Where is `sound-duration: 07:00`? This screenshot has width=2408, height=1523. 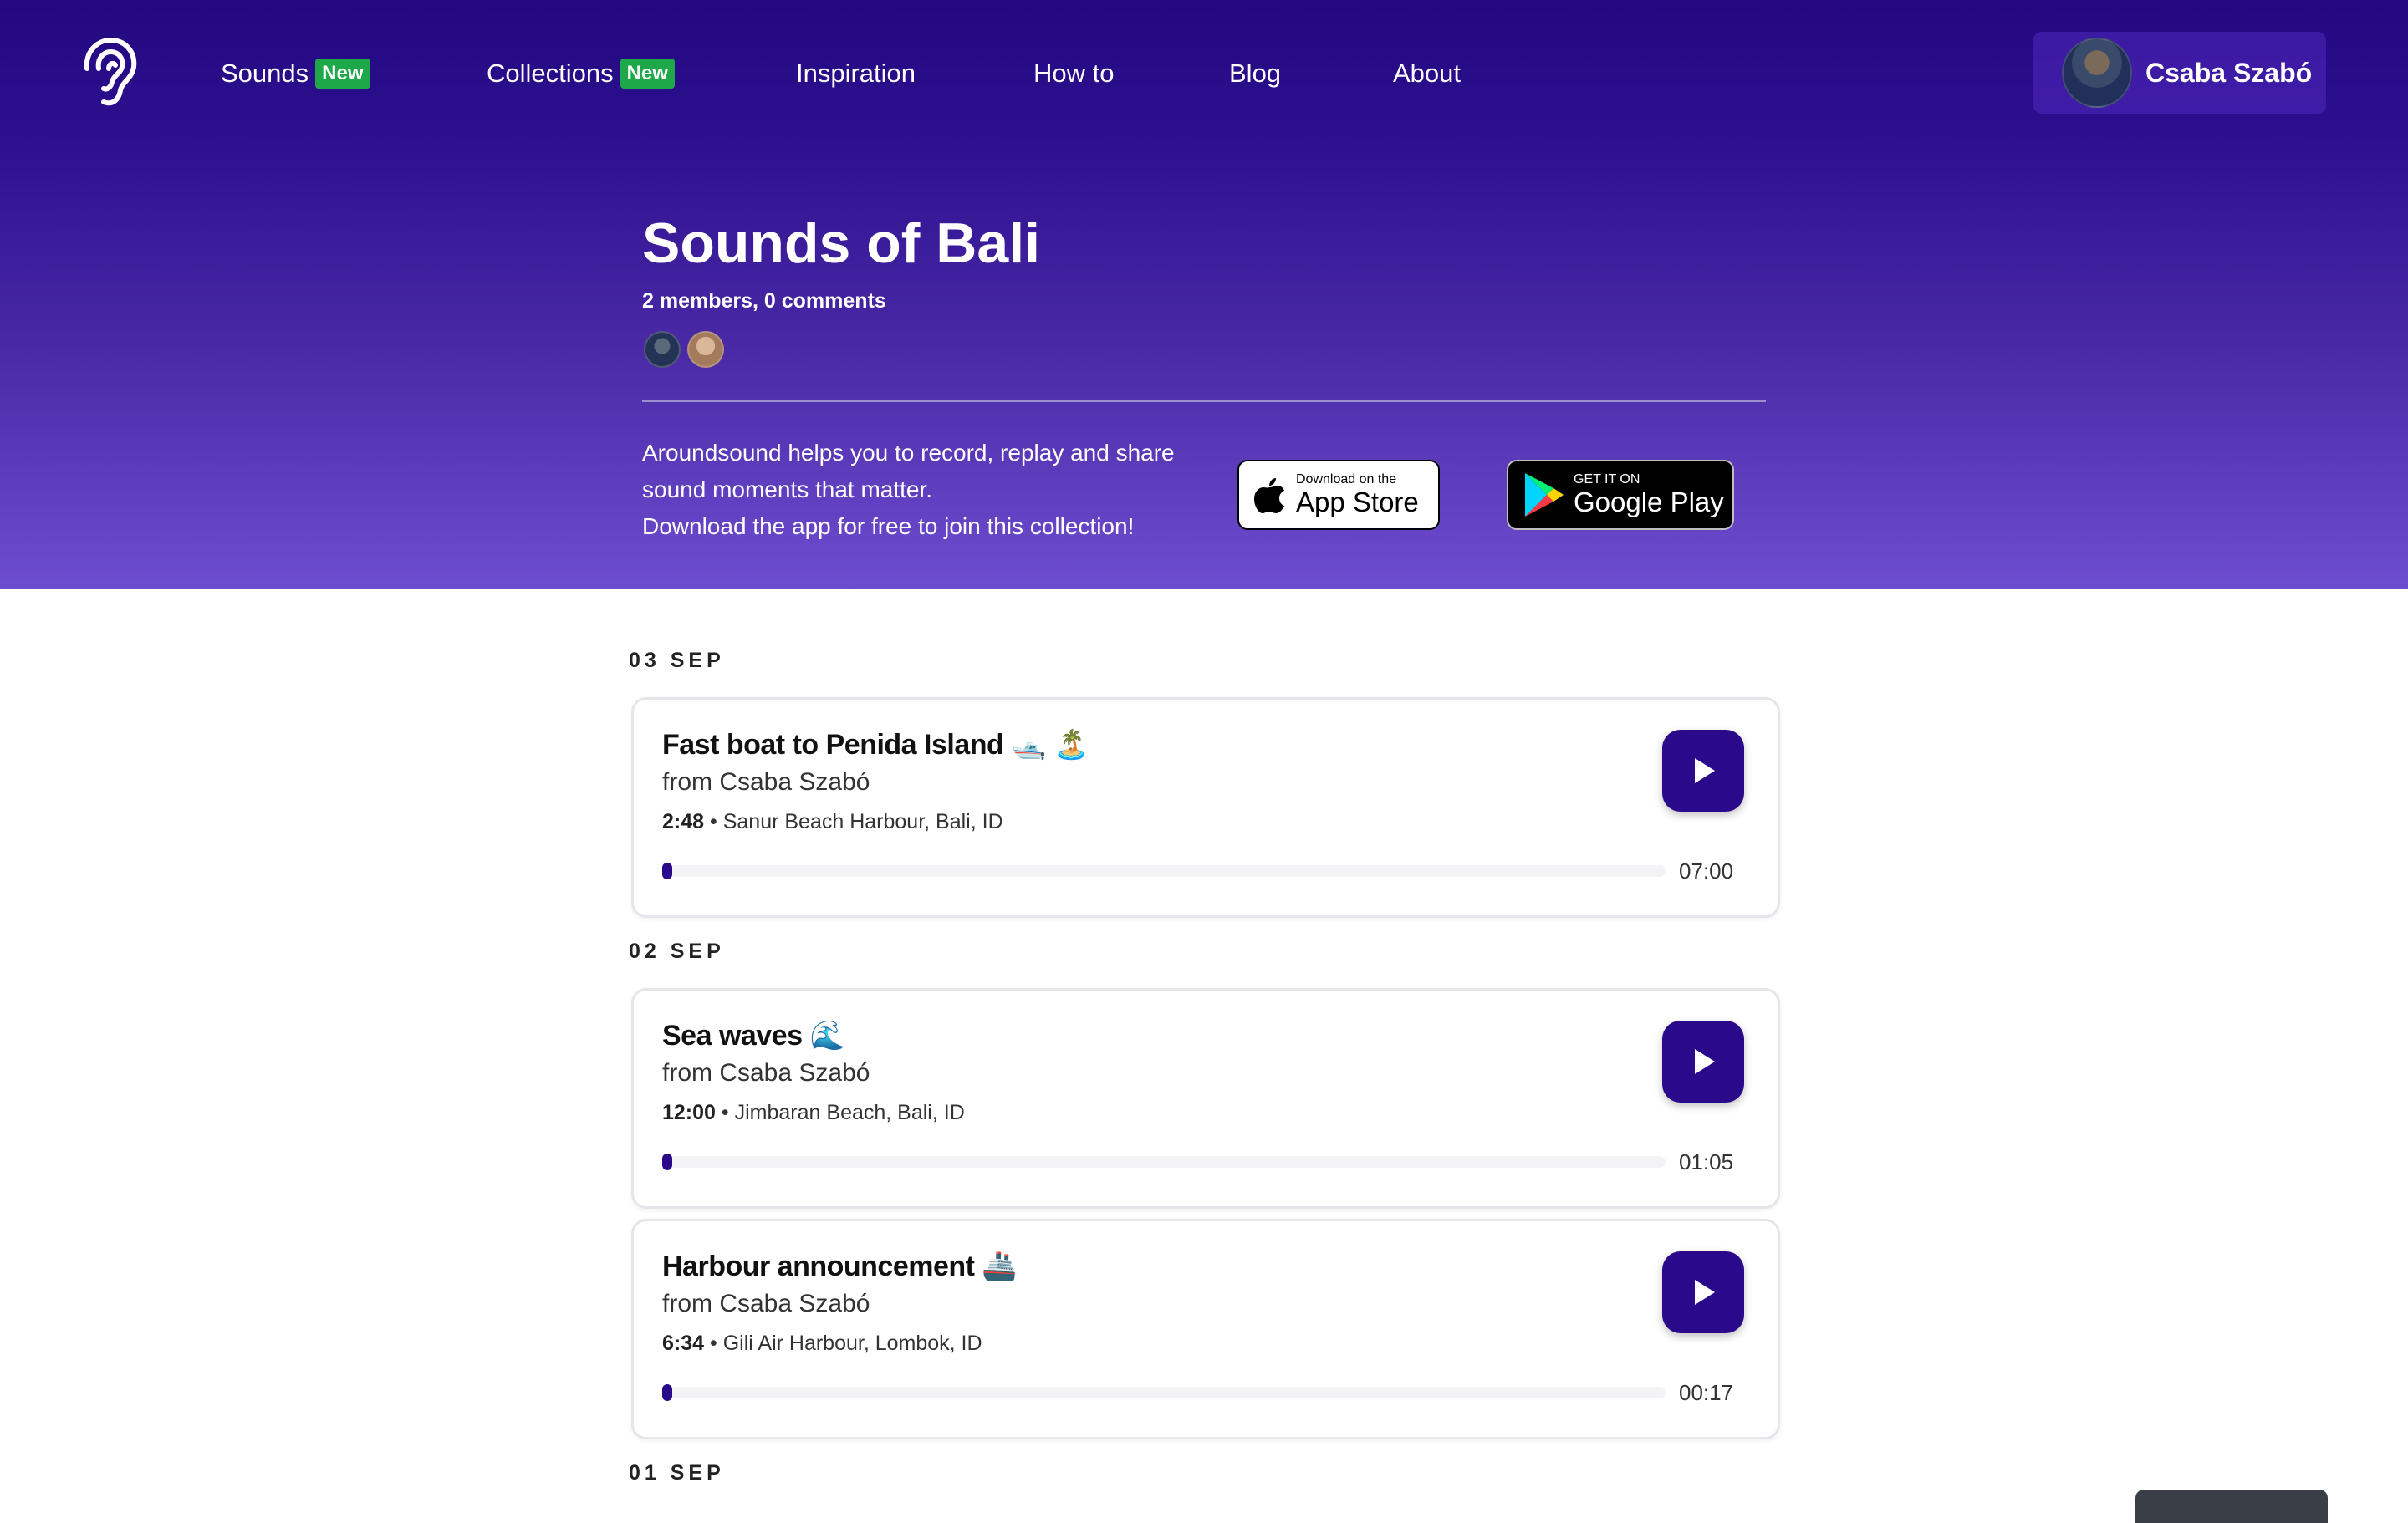 sound-duration: 07:00 is located at coordinates (1706, 871).